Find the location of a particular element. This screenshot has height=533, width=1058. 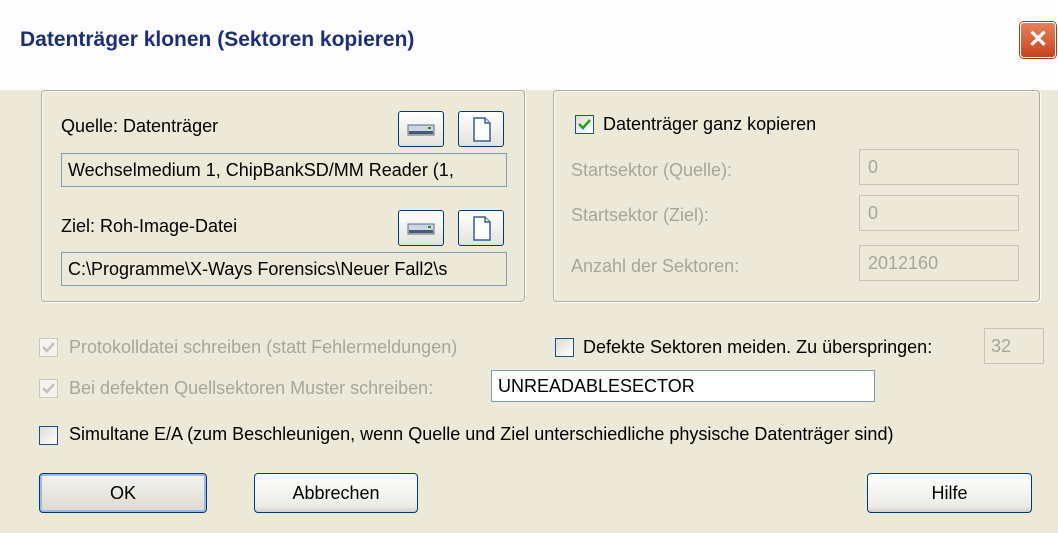

select-source-disk-button is located at coordinates (421, 129).